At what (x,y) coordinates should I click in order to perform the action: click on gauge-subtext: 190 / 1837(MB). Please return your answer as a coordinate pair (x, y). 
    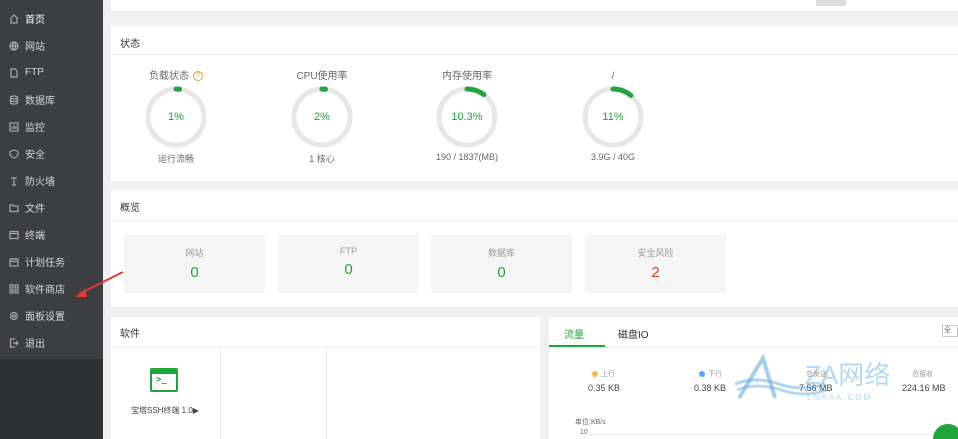
    Looking at the image, I should click on (467, 157).